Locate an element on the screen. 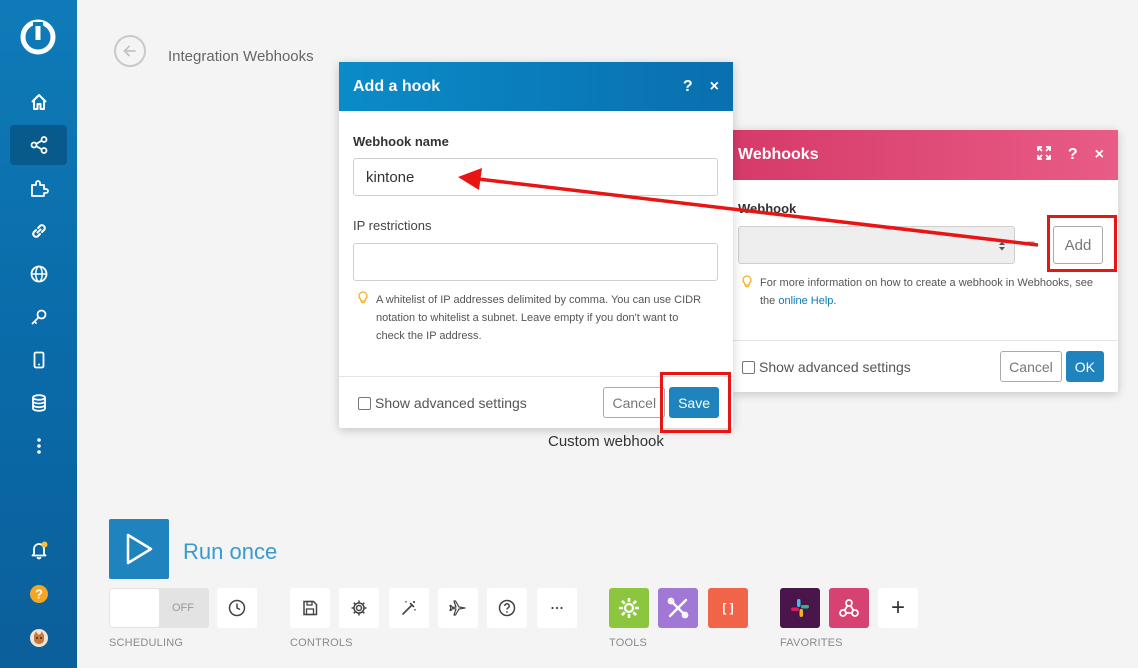  airplane-icon is located at coordinates (457, 608).